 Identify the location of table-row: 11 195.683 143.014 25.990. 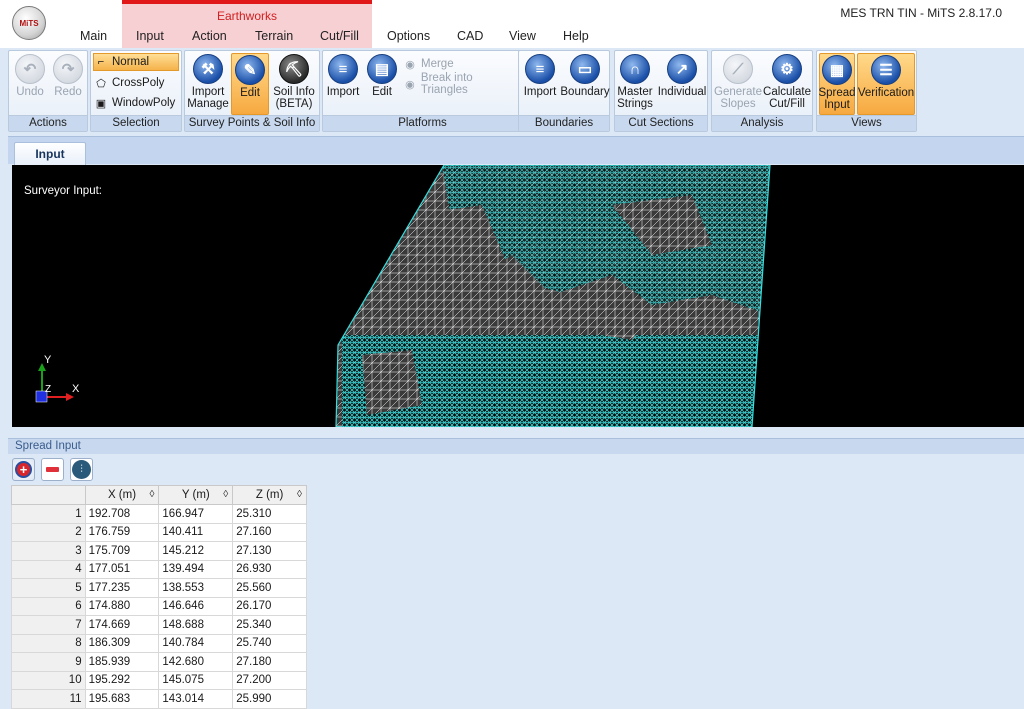
(159, 699).